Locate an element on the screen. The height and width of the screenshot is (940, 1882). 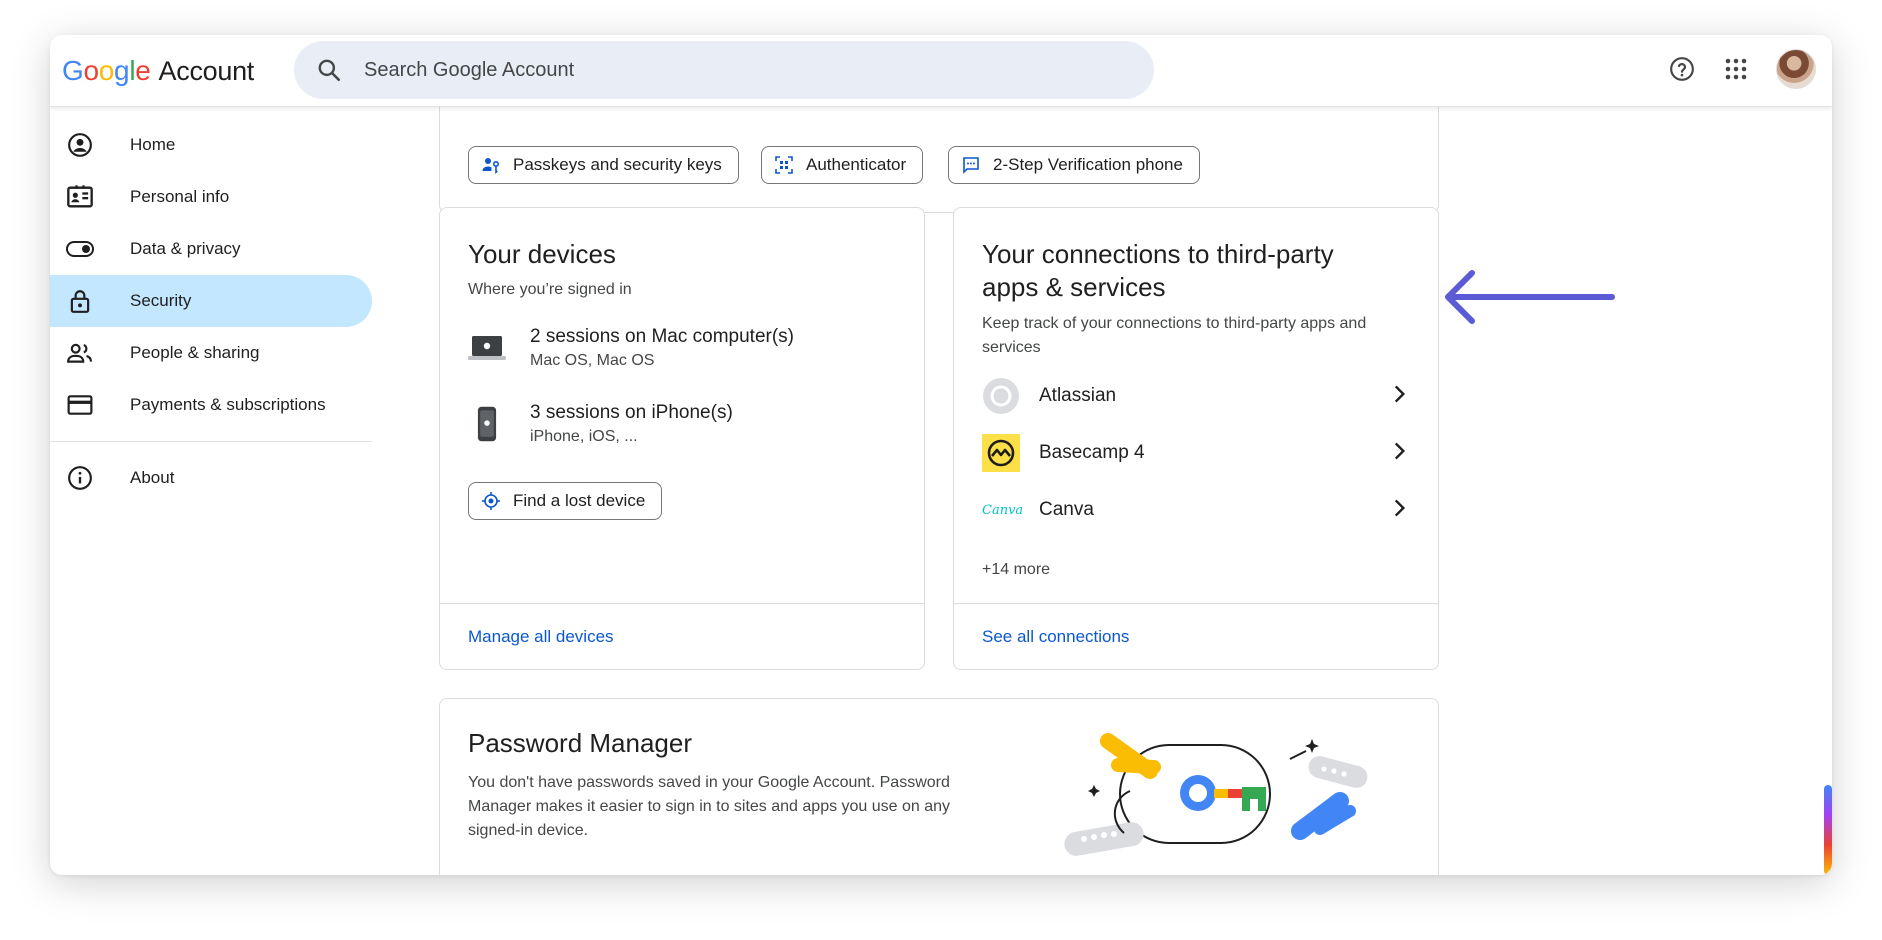
search-icon is located at coordinates (329, 70).